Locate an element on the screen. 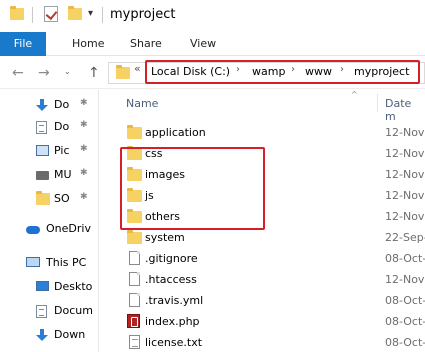 This screenshot has height=352, width=425. nav-item-label: Docum is located at coordinates (73, 310).